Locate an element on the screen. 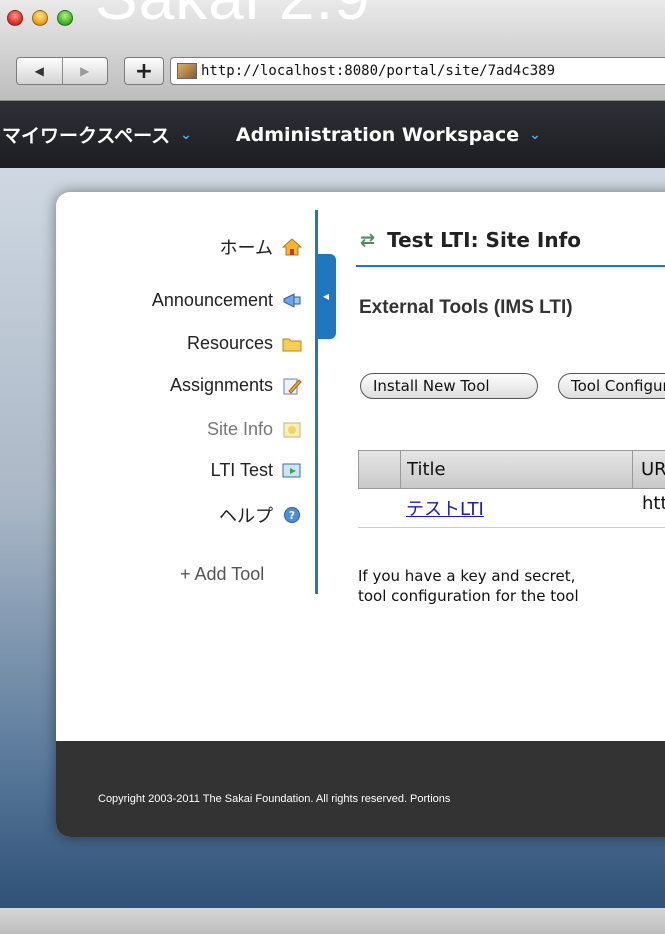 Image resolution: width=665 pixels, height=934 pixels. sidebar-item-label: ホーム is located at coordinates (246, 248).